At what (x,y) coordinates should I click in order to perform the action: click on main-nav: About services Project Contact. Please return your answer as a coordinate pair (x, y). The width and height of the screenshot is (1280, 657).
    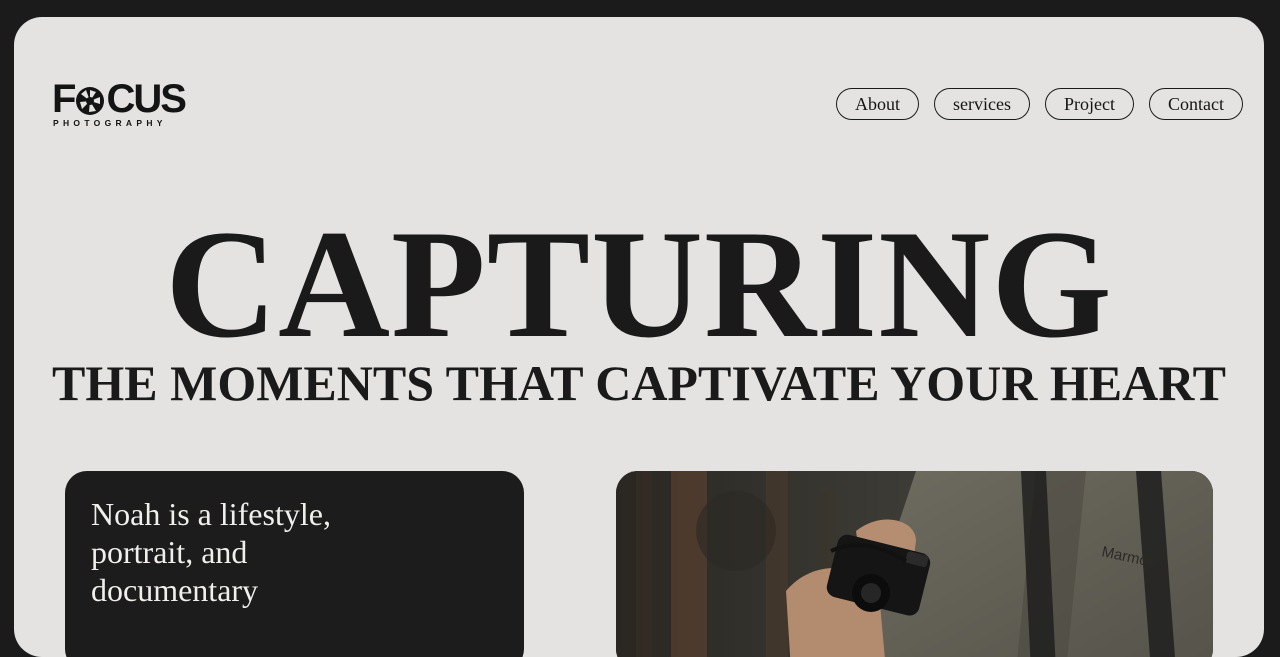
    Looking at the image, I should click on (1039, 104).